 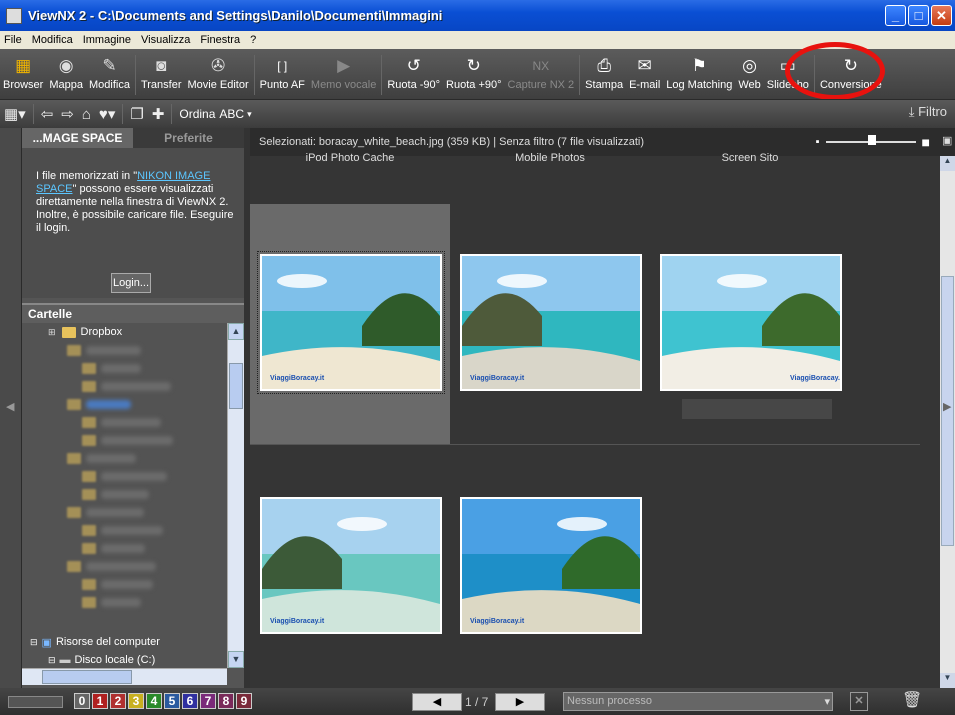 What do you see at coordinates (751, 322) in the screenshot?
I see `palm-tree-beach-thumbnail: ViaggiBoracay.it` at bounding box center [751, 322].